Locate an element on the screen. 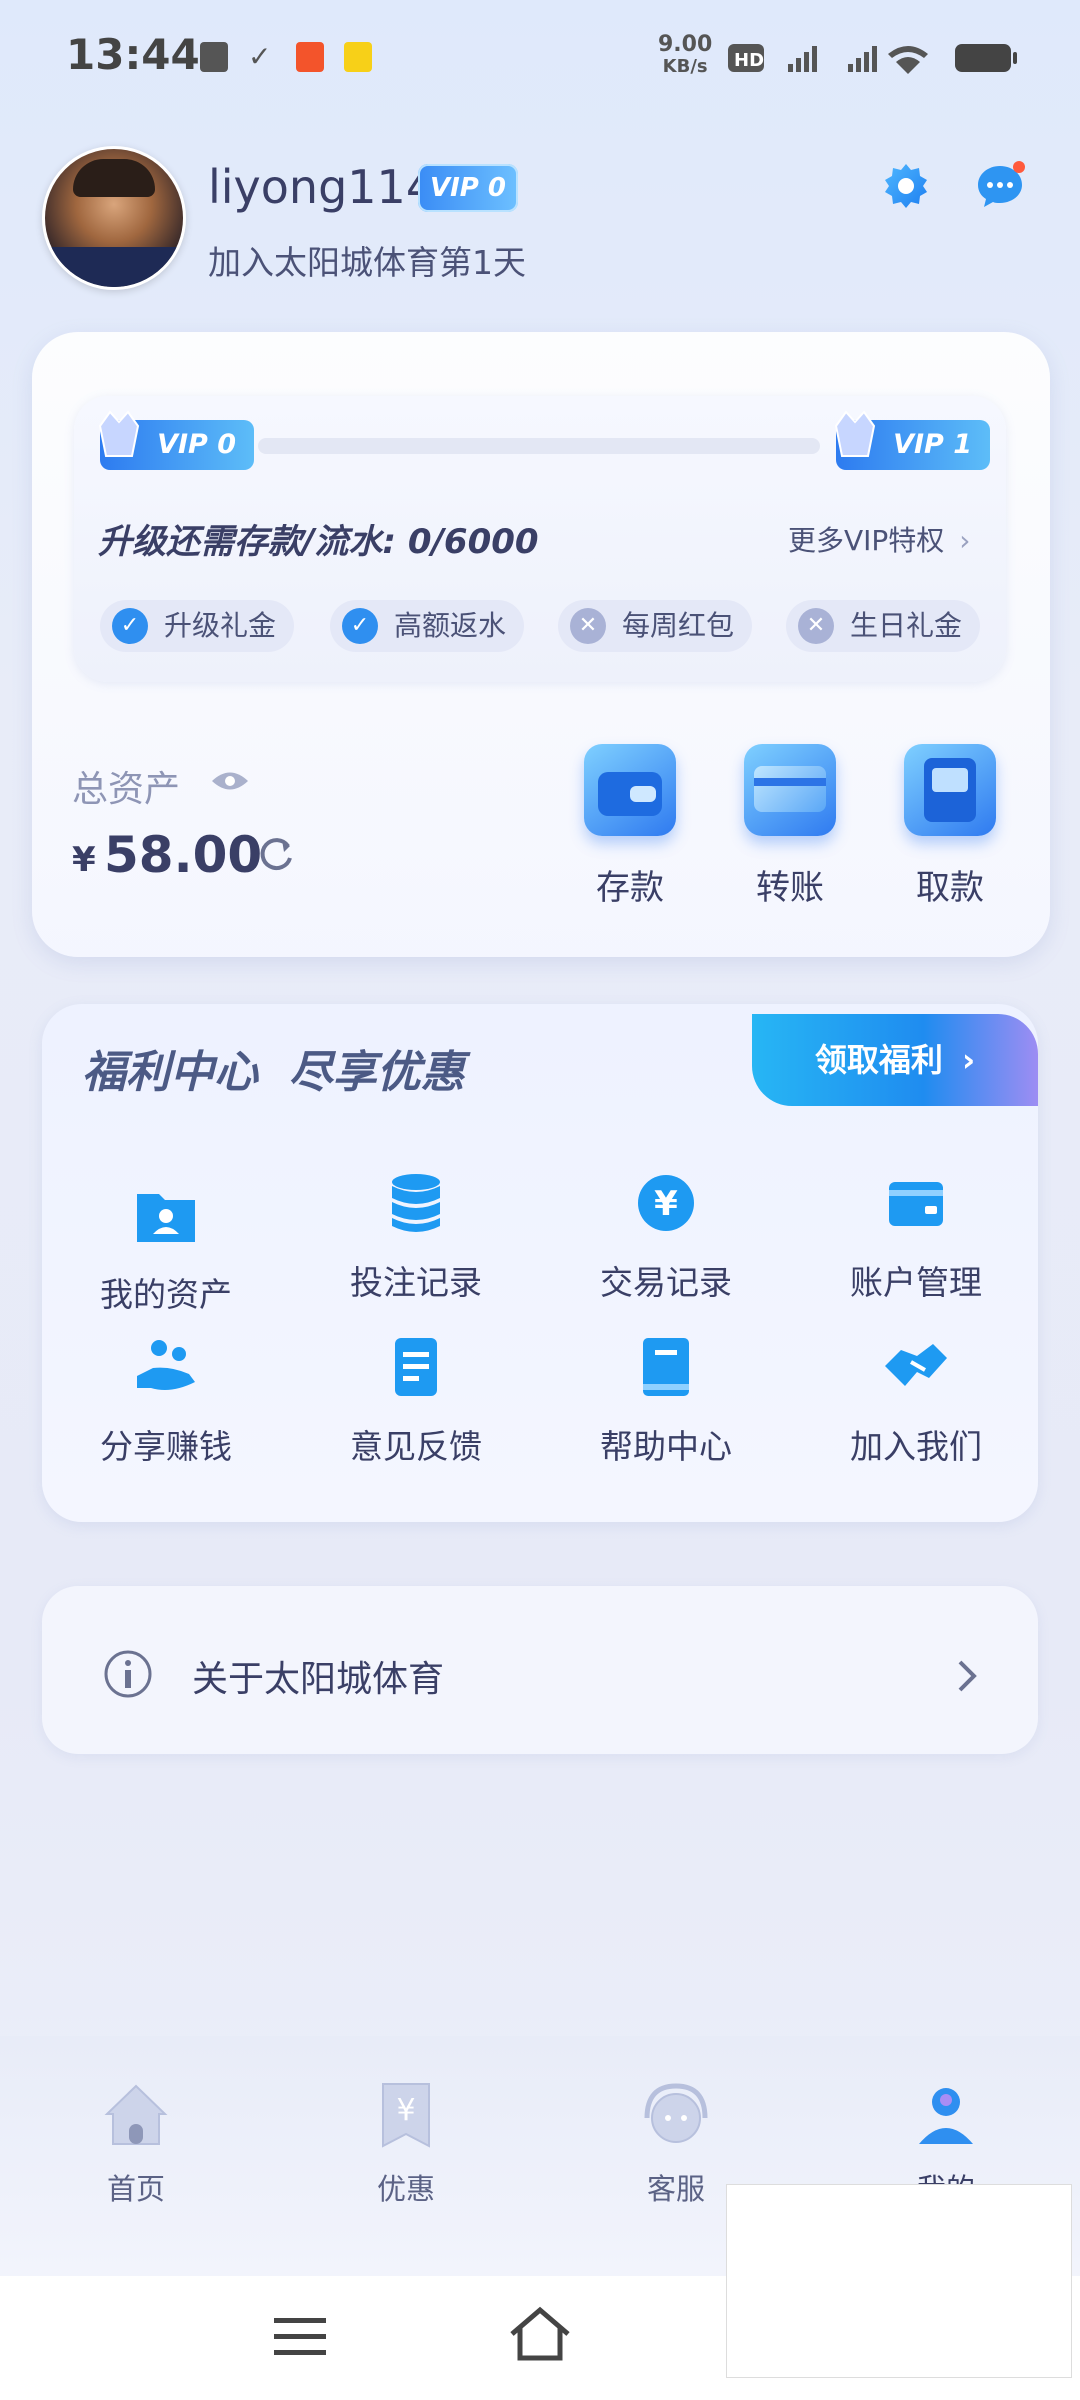 This screenshot has width=1080, height=2400. home-icon is located at coordinates (136, 2114).